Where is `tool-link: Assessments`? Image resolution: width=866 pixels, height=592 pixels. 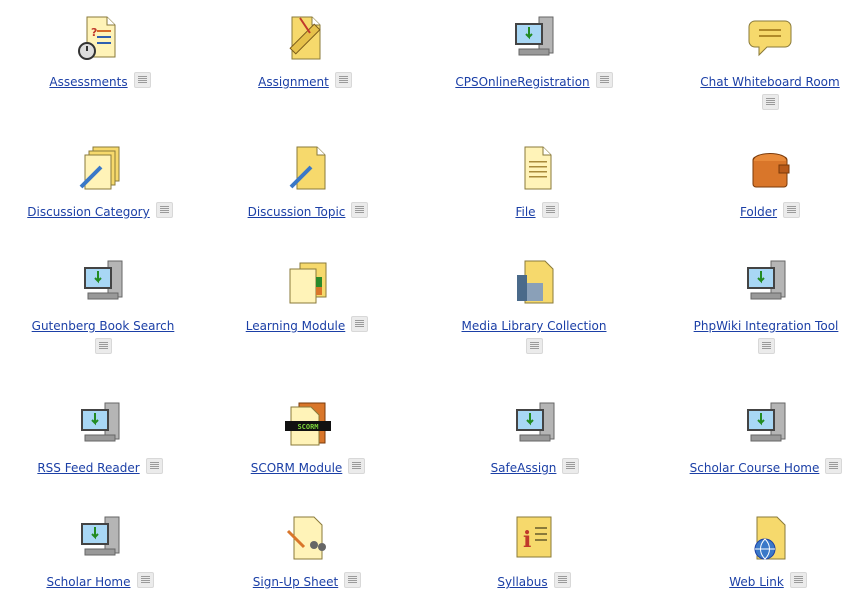
tool-link: Assessments is located at coordinates (88, 82).